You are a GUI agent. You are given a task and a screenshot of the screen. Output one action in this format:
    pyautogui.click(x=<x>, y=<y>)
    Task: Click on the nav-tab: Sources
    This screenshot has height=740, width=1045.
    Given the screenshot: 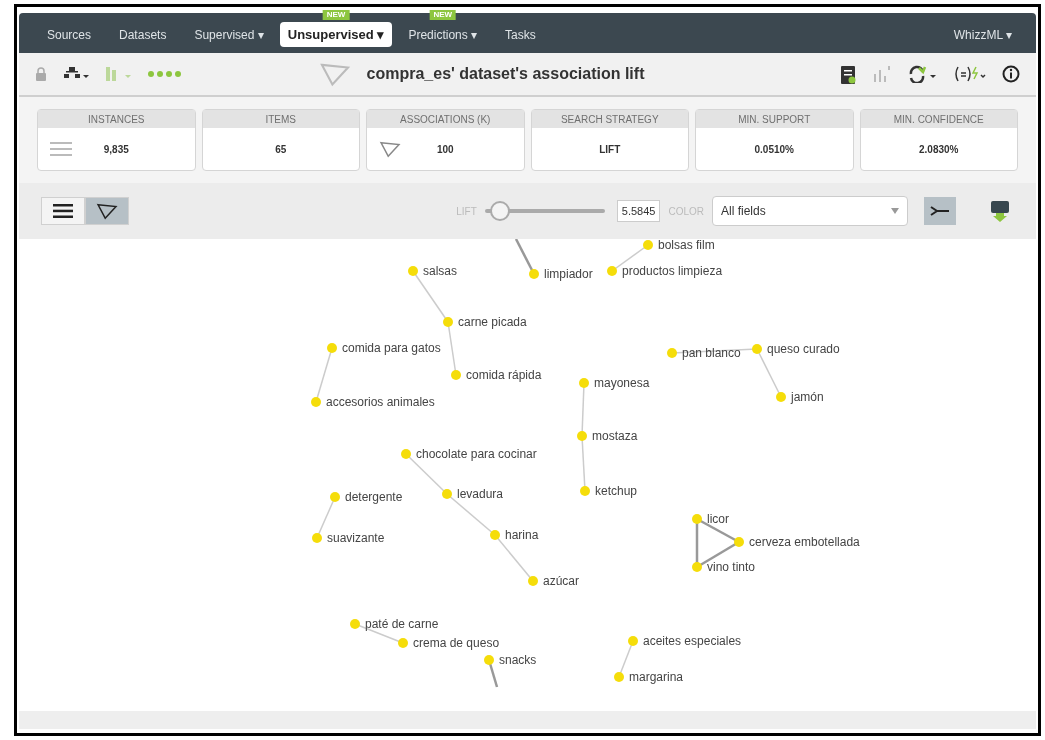 What is the action you would take?
    pyautogui.click(x=69, y=34)
    